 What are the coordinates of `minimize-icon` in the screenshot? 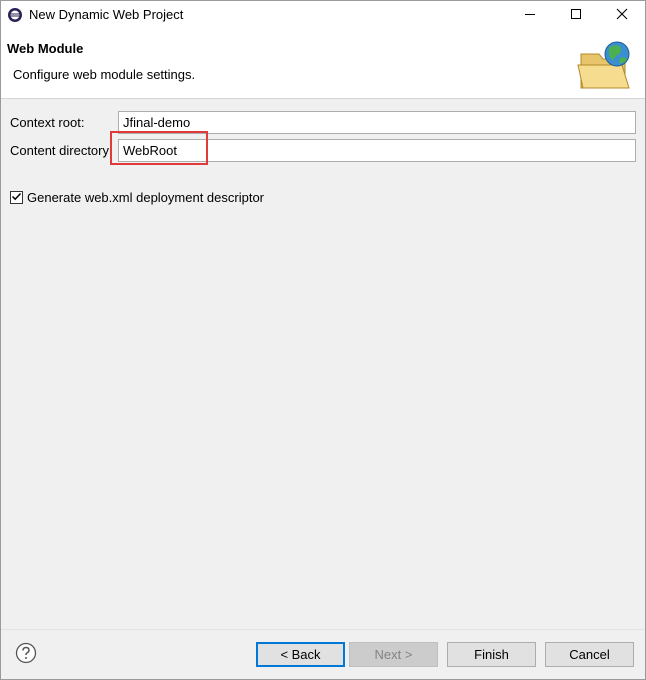 It's located at (530, 15).